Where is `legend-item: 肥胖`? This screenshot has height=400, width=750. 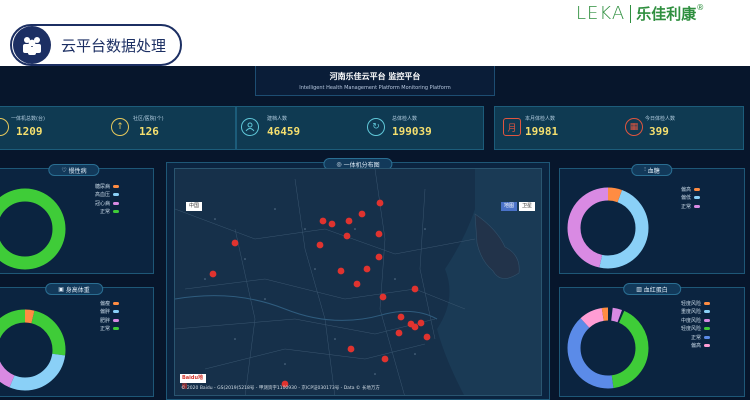 legend-item: 肥胖 is located at coordinates (97, 320).